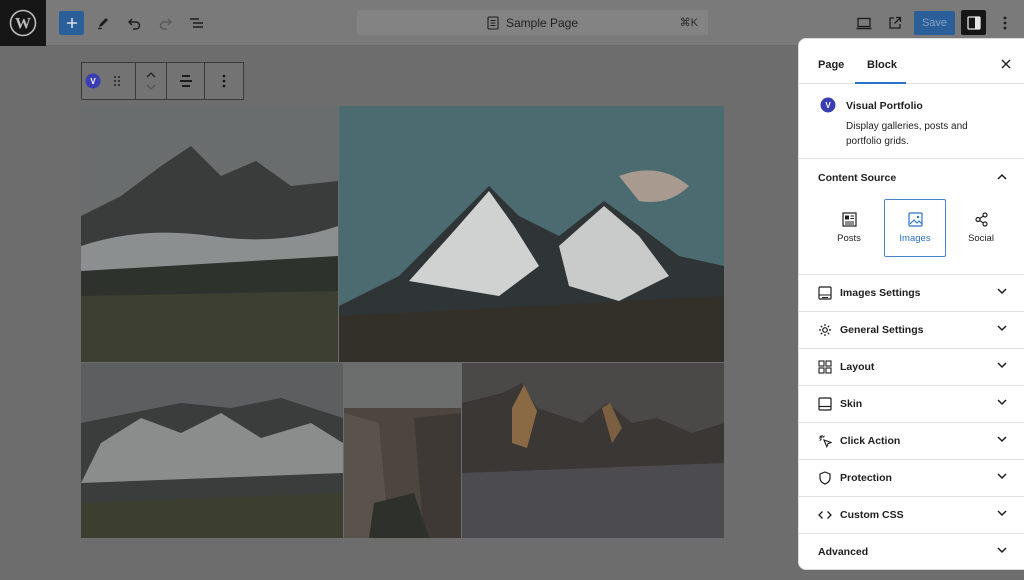  Describe the element at coordinates (1006, 64) in the screenshot. I see `close-icon` at that location.